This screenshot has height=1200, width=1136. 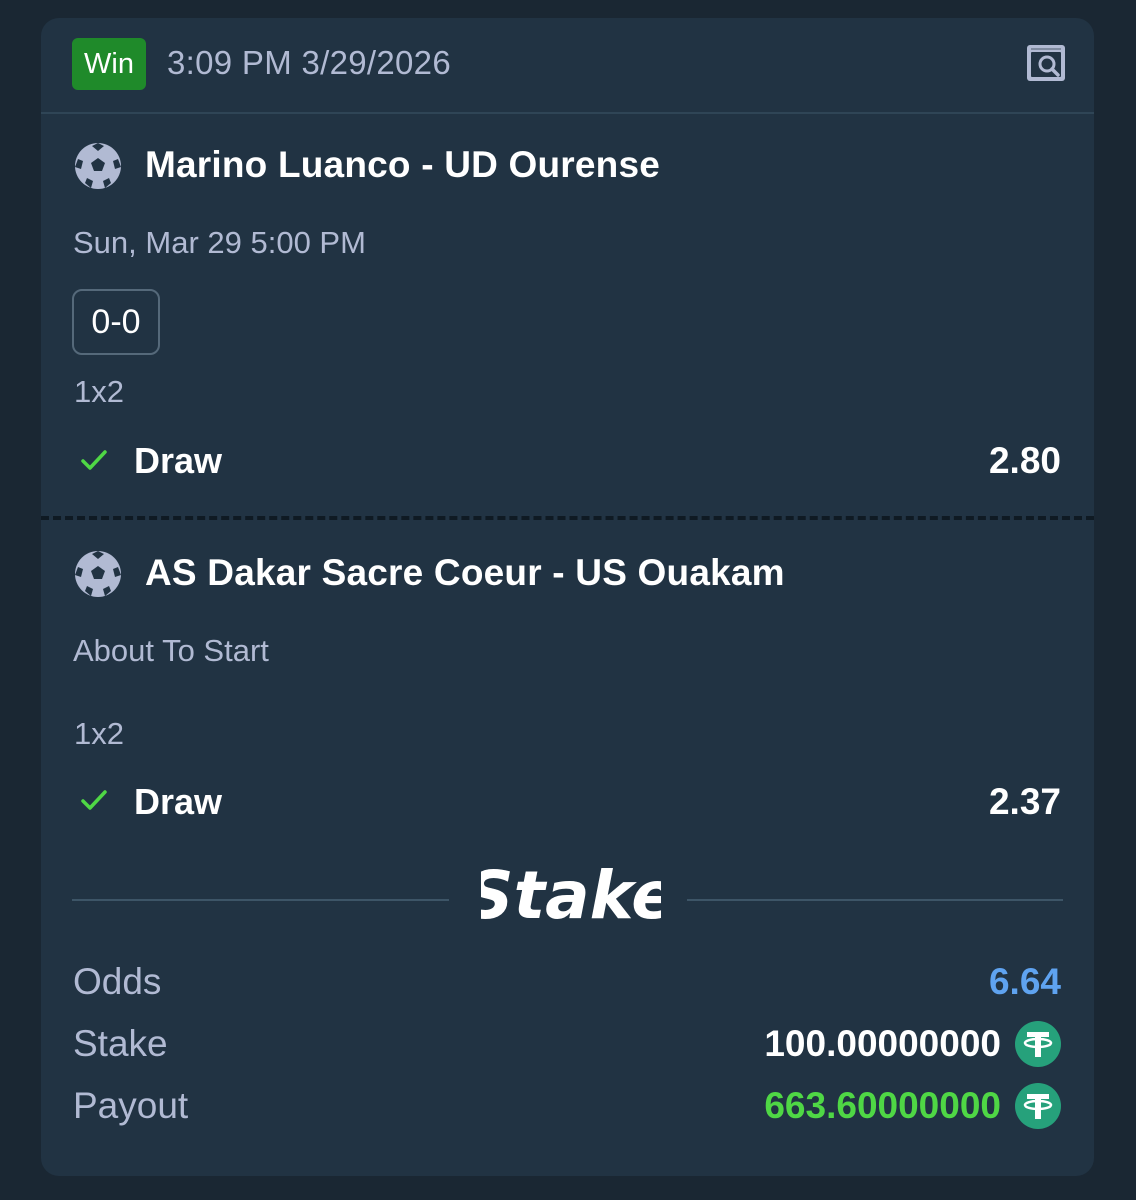 What do you see at coordinates (1024, 460) in the screenshot?
I see `leg-odds: 2.80` at bounding box center [1024, 460].